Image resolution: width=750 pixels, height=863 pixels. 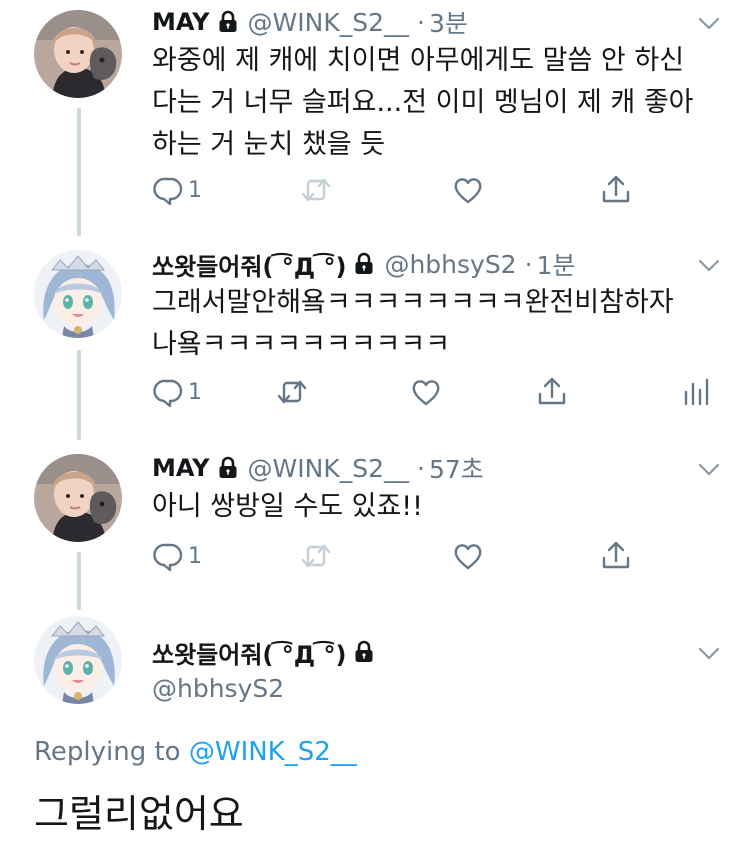 What do you see at coordinates (448, 22) in the screenshot?
I see `timestamp: 3분` at bounding box center [448, 22].